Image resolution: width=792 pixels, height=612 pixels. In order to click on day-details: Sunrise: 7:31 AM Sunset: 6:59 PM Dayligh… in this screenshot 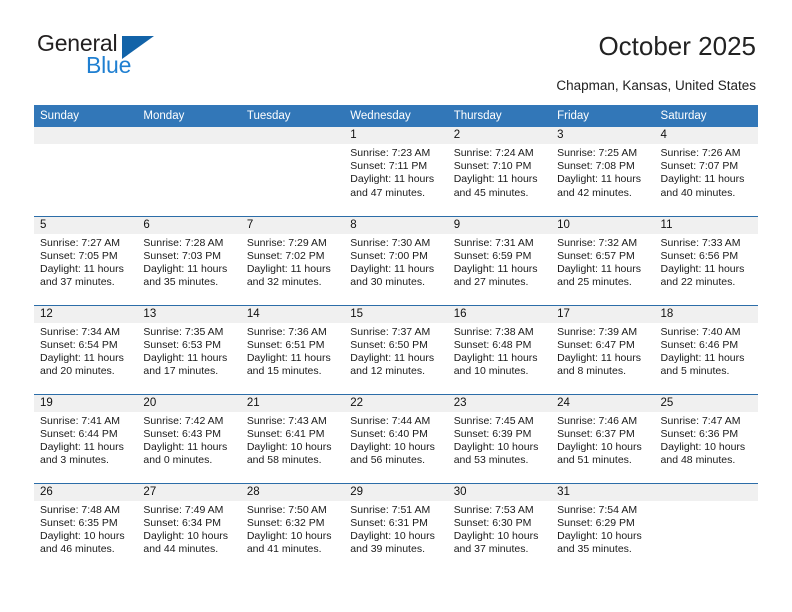, I will do `click(499, 262)`.